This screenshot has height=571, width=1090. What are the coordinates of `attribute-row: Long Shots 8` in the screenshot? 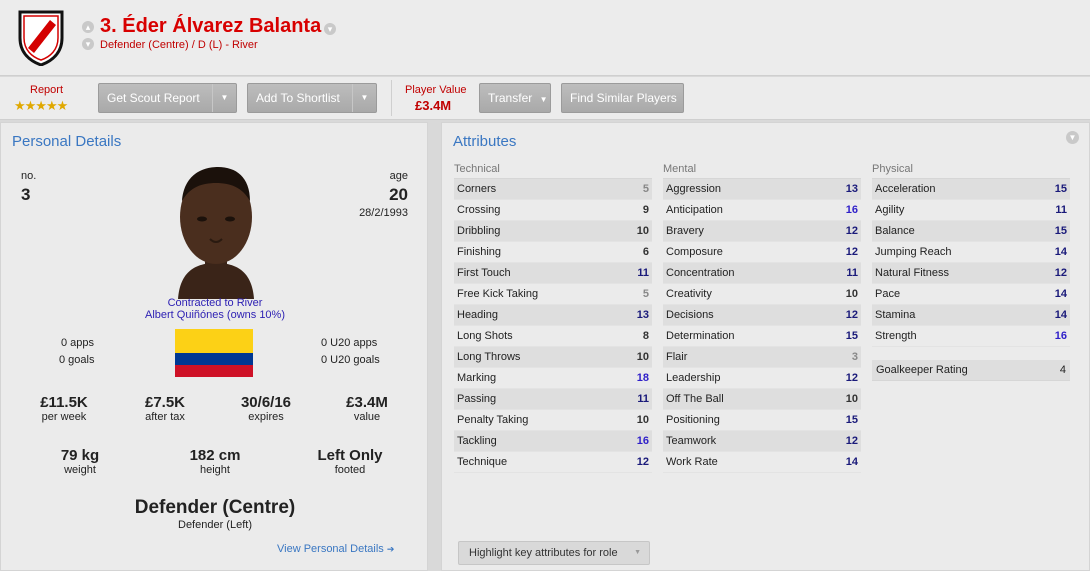 It's located at (553, 336).